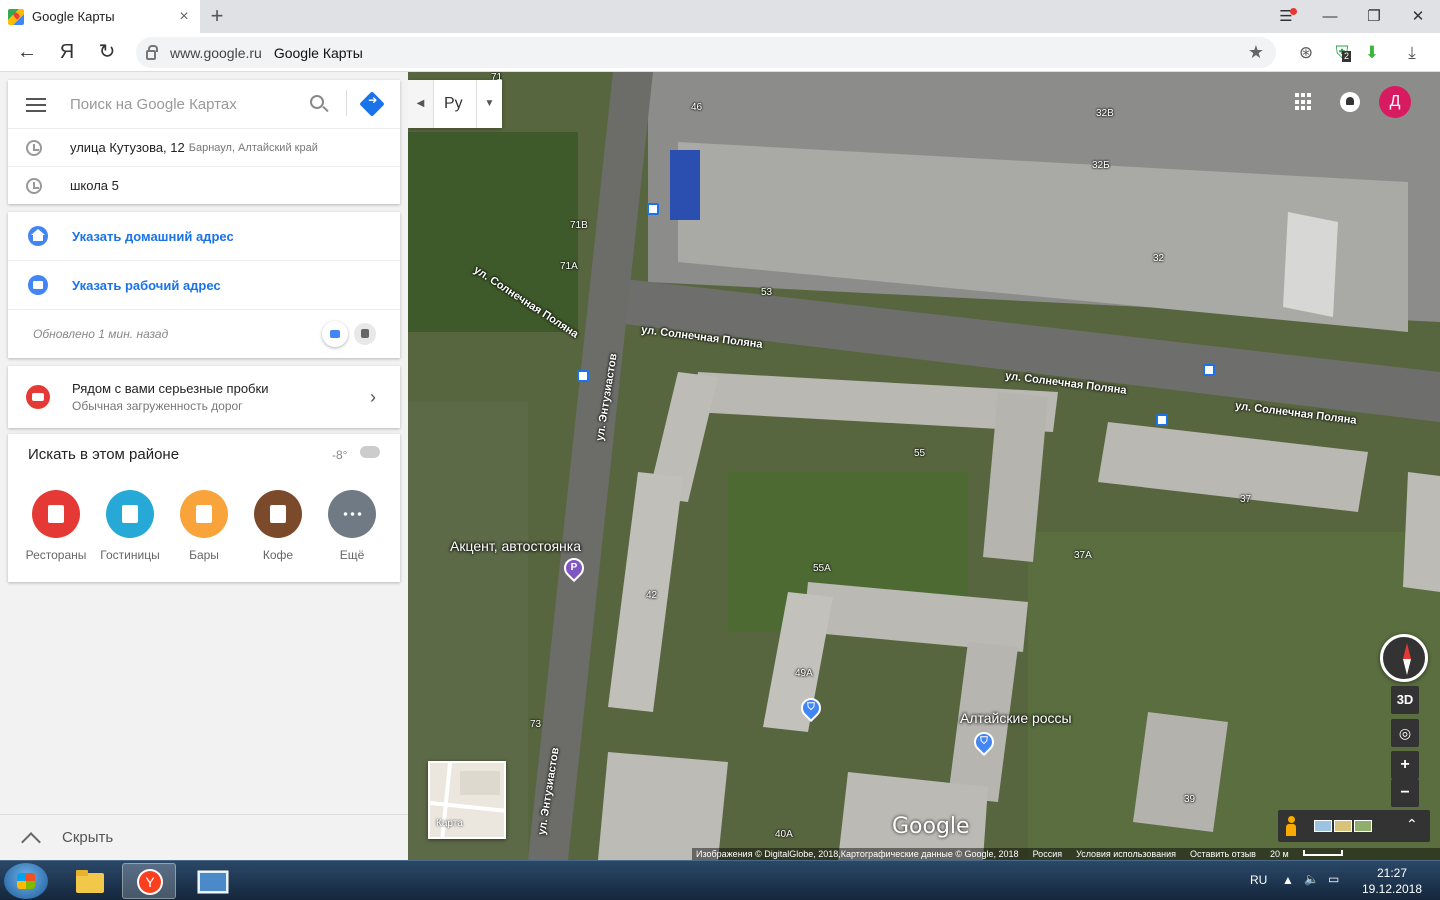 This screenshot has width=1440, height=900. I want to click on pin-glyph: P, so click(574, 567).